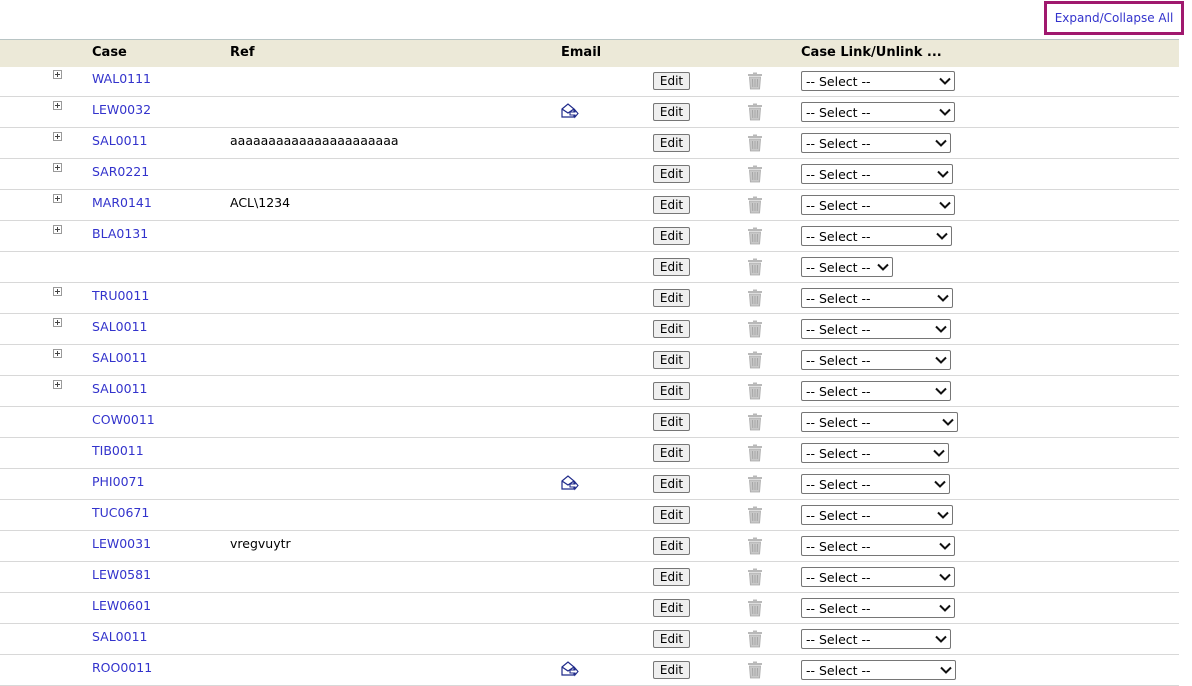 The width and height of the screenshot is (1192, 686). Describe the element at coordinates (121, 605) in the screenshot. I see `case-link: LEW0601` at that location.